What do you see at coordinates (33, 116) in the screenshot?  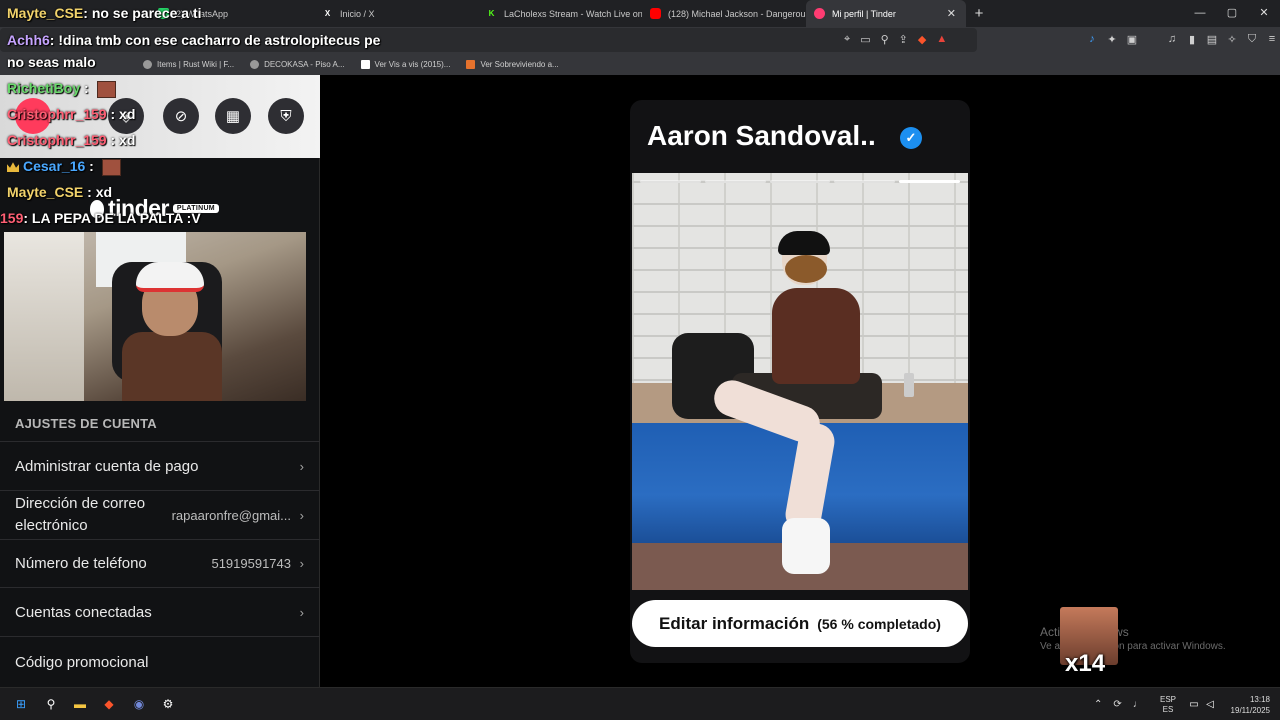 I see `profile-avatar-button` at bounding box center [33, 116].